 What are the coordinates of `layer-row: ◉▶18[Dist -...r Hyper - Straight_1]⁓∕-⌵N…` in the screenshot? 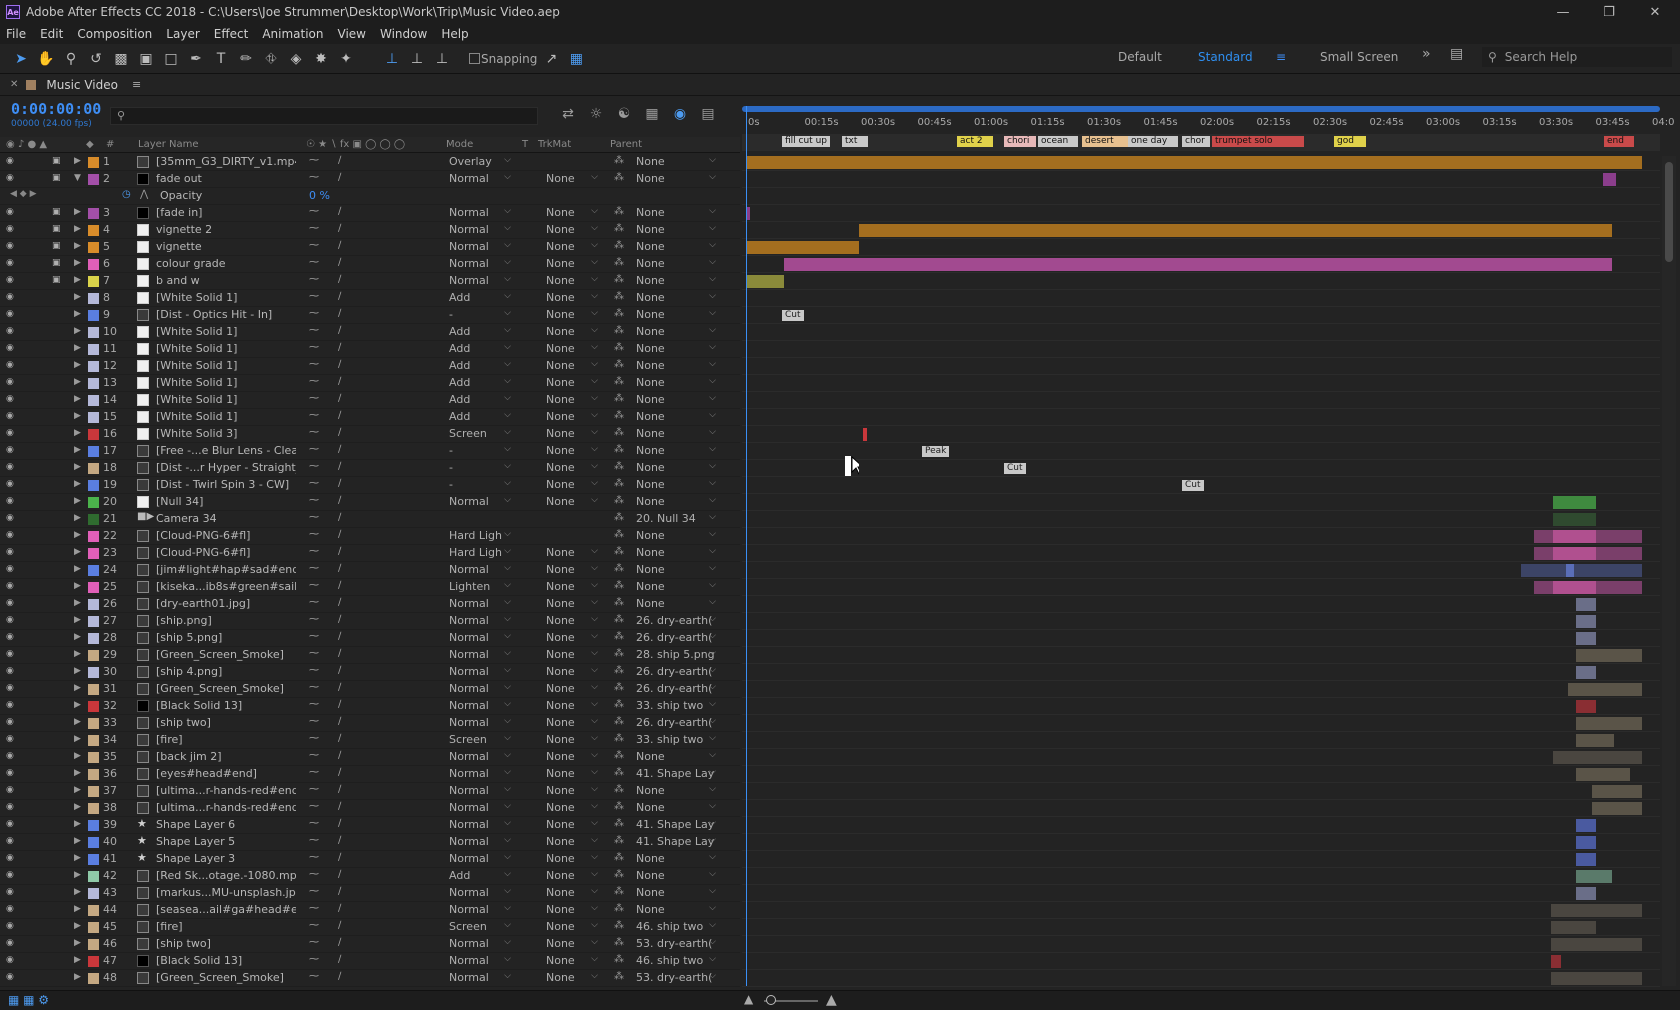 It's located at (370, 468).